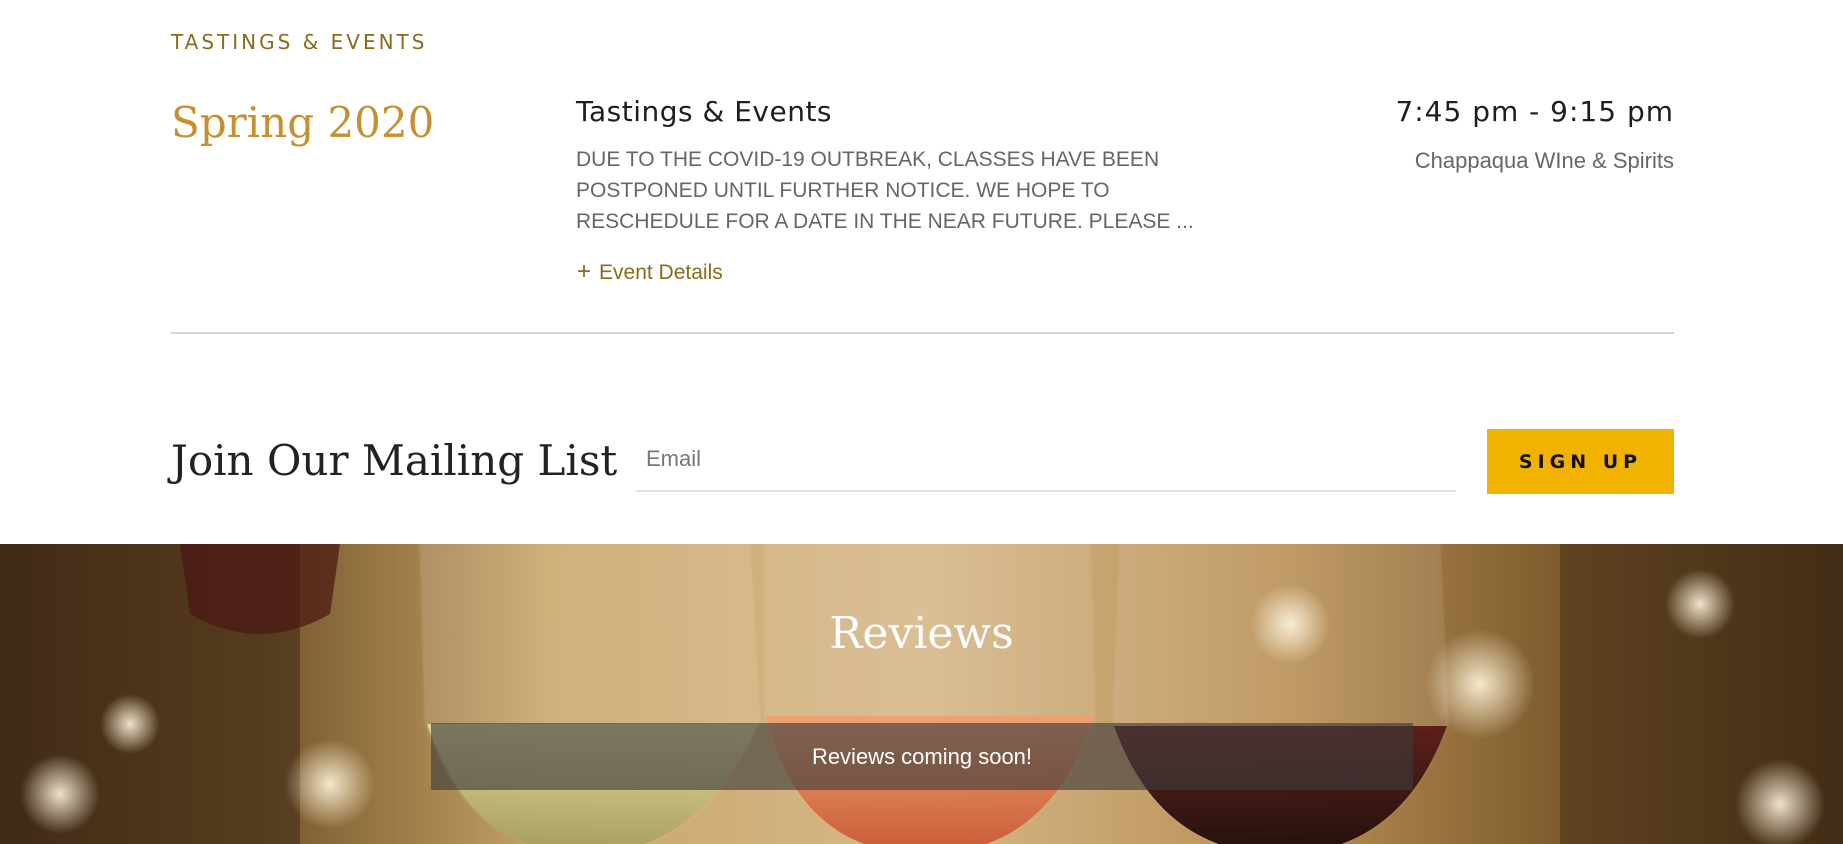  I want to click on section-eyebrow: TASTINGS & EVENTS, so click(299, 42).